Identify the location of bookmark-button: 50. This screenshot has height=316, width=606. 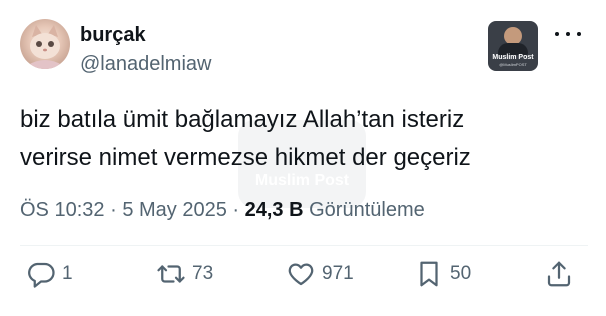
(442, 274).